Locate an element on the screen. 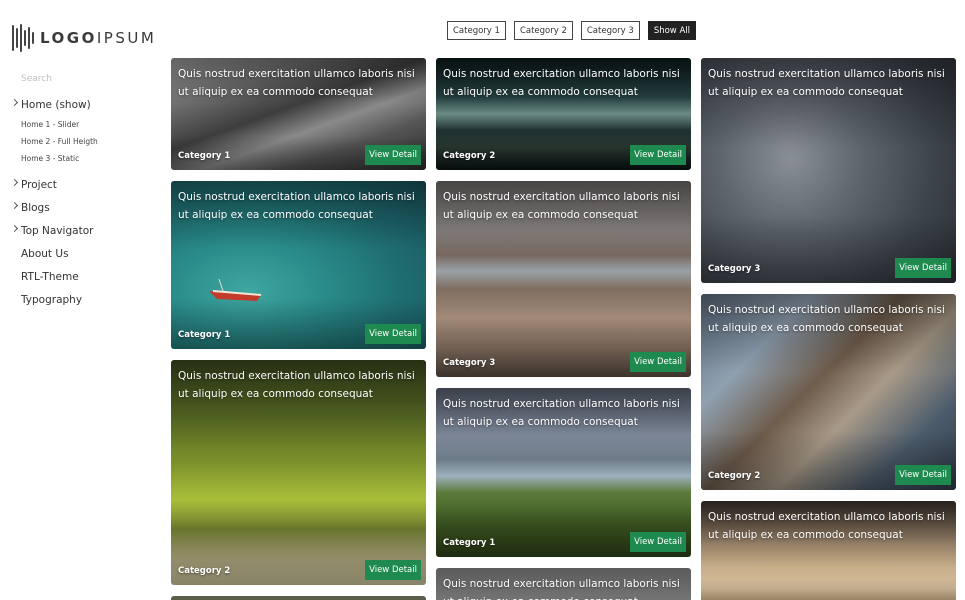  nav-item-blogs: Blogs is located at coordinates (54, 207).